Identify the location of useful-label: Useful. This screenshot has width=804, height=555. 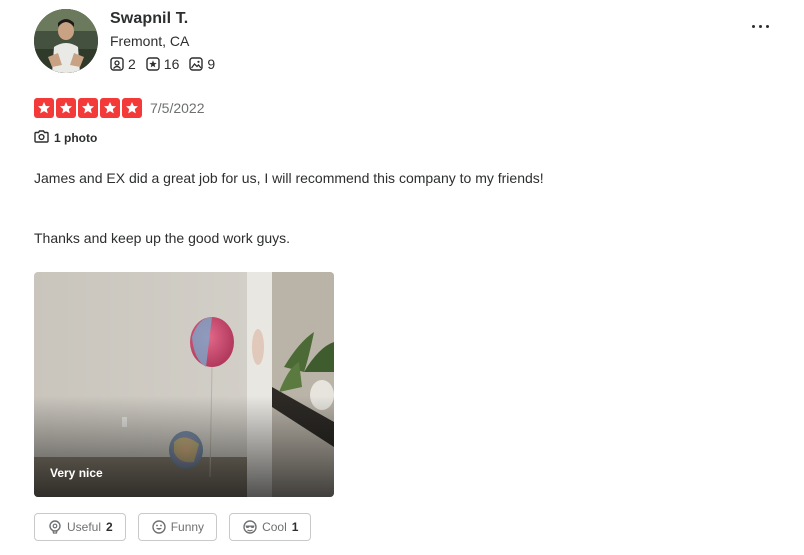
(84, 527).